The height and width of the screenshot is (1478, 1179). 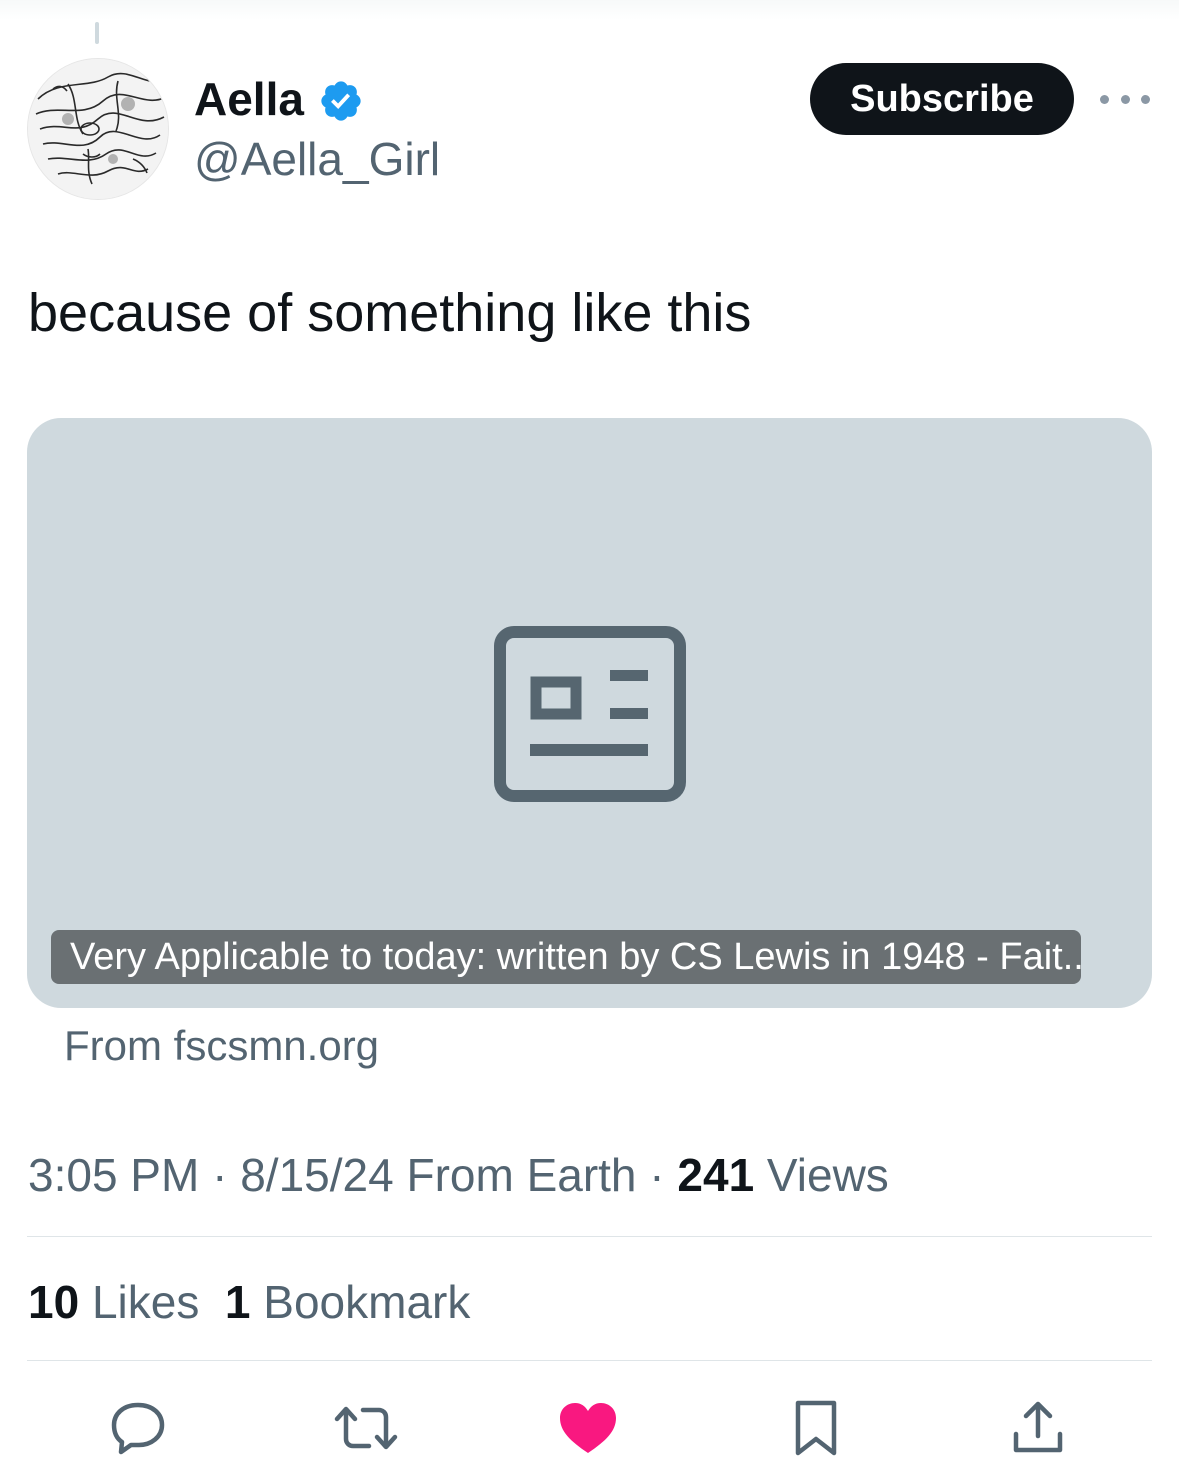 I want to click on author-handle: @Aella_Girl, so click(x=317, y=159).